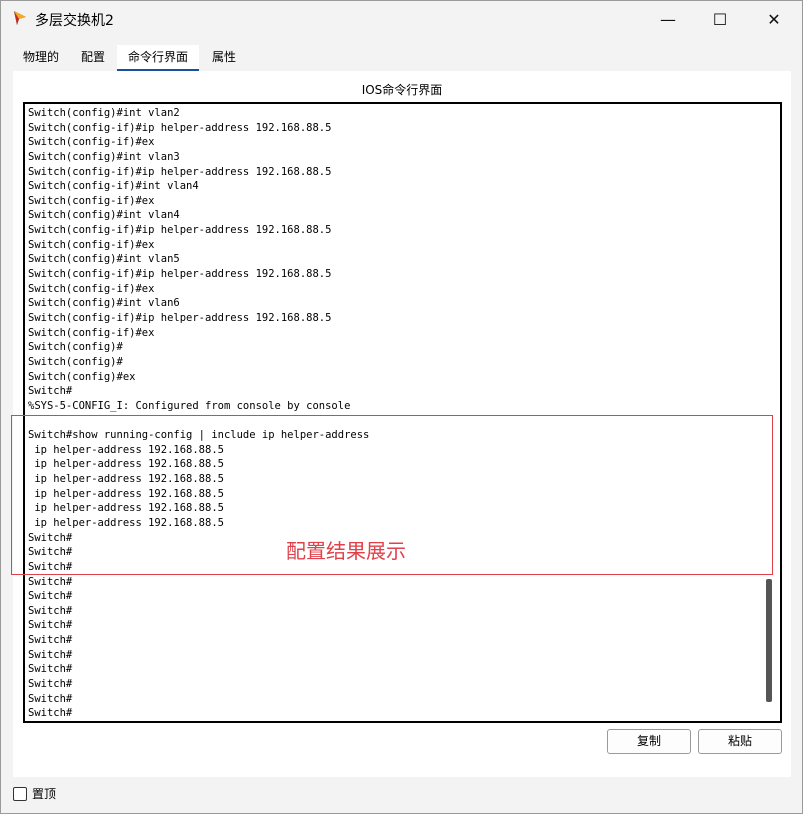 This screenshot has height=814, width=803. What do you see at coordinates (44, 794) in the screenshot?
I see `pin-label: 置顶` at bounding box center [44, 794].